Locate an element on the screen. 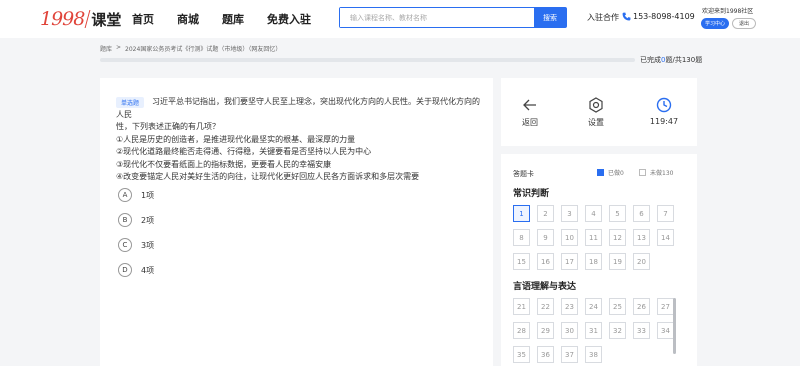 This screenshot has width=800, height=366. phone-icon is located at coordinates (626, 16).